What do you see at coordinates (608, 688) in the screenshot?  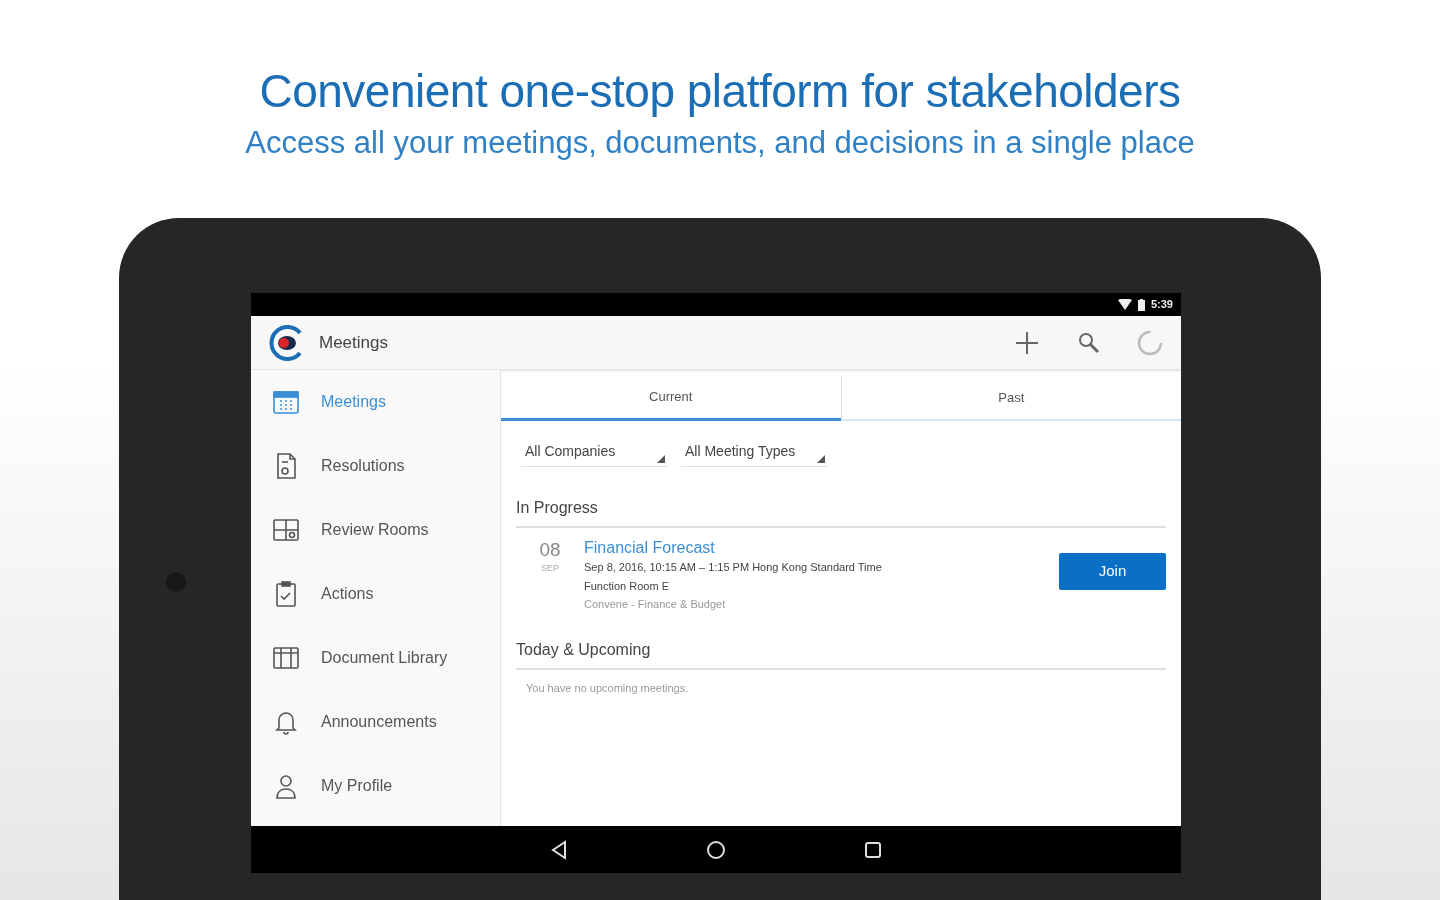 I see `empty-message: You have no upcoming meetings.` at bounding box center [608, 688].